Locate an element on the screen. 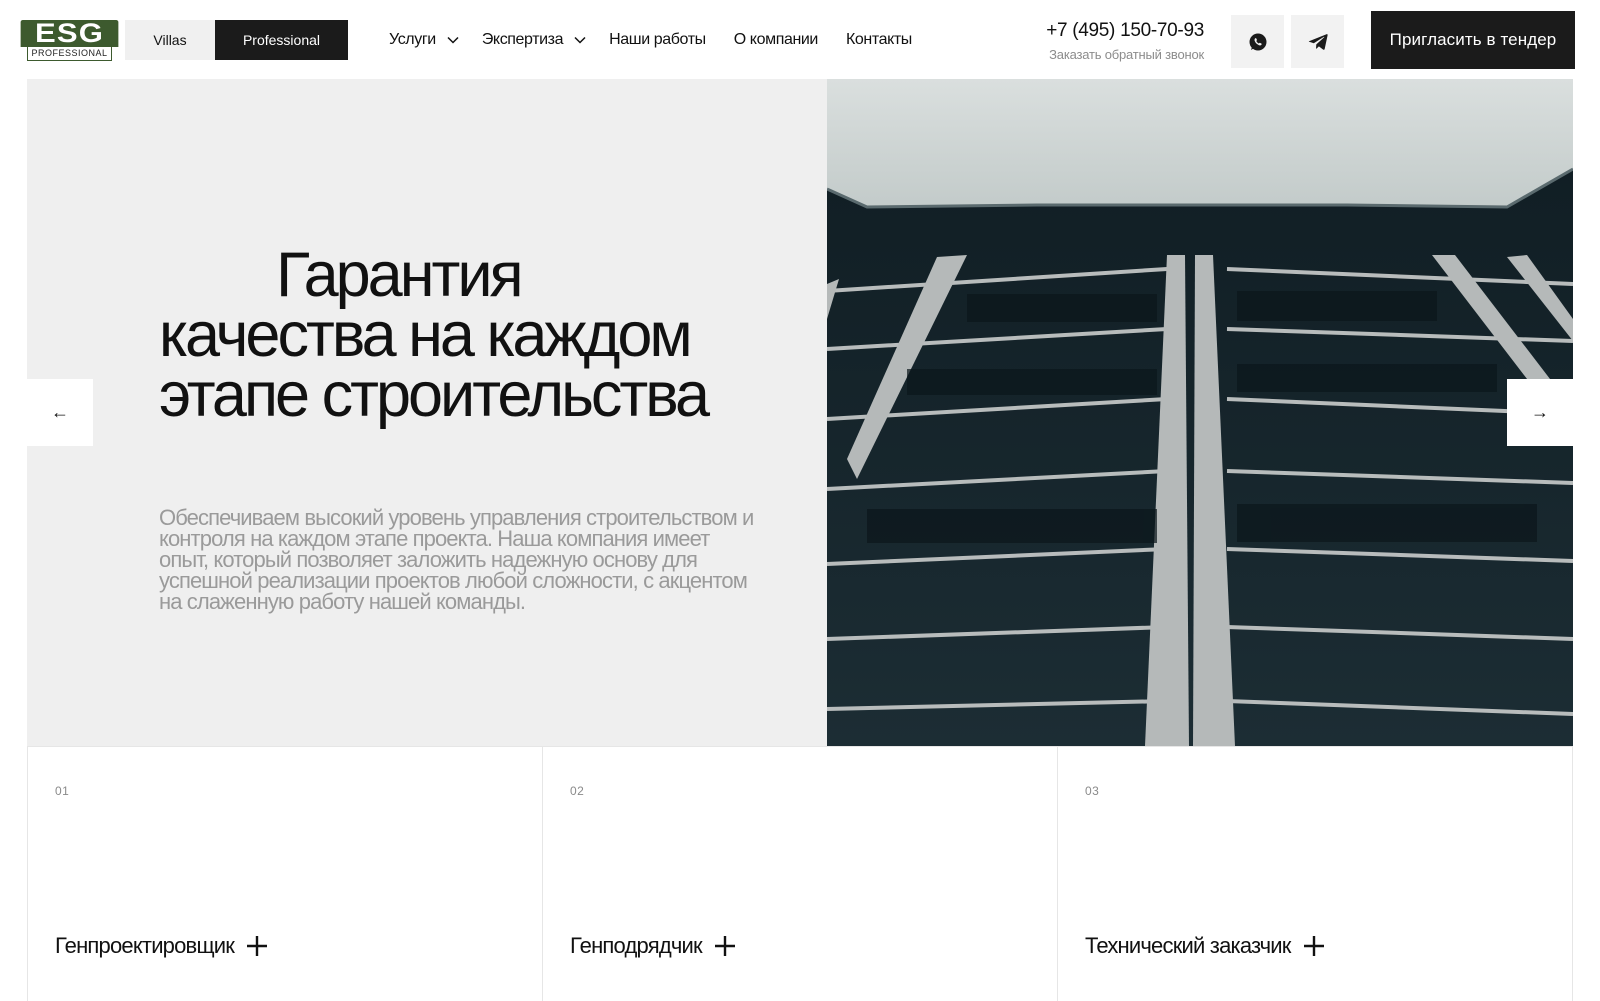  invite-tender-button: Пригласить в тендер is located at coordinates (1473, 40).